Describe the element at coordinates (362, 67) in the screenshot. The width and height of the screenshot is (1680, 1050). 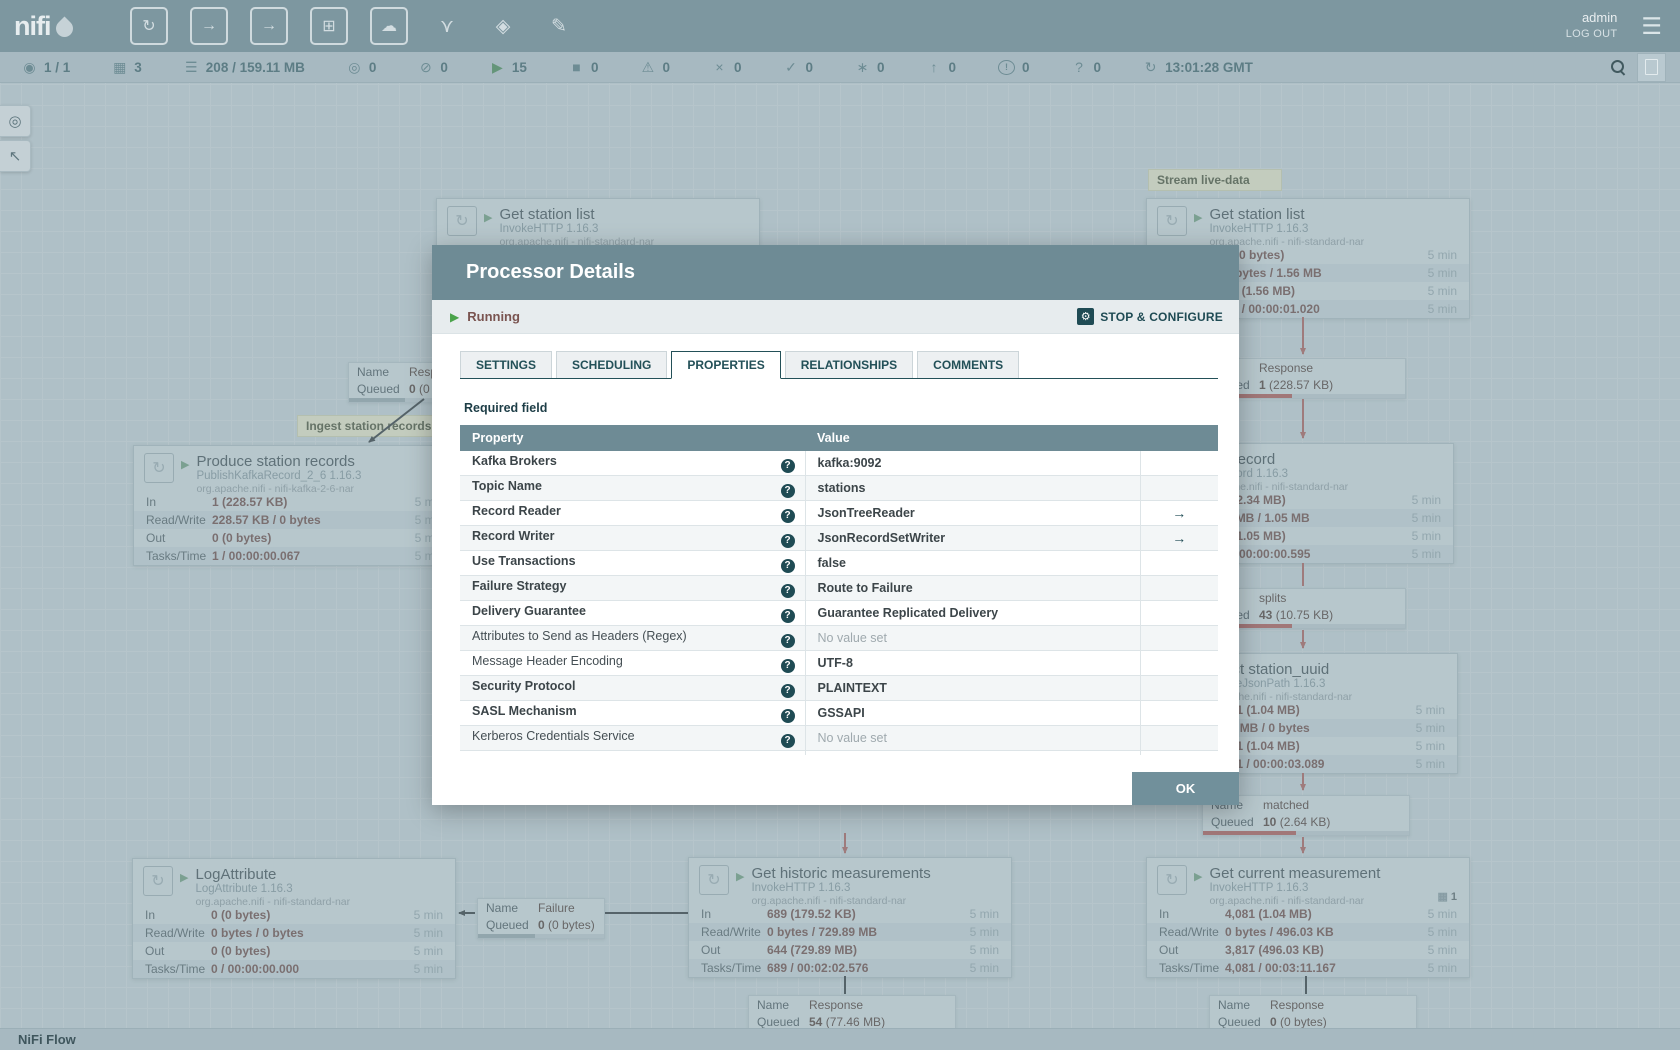
I see `transmitting-status: ◎ 0` at that location.